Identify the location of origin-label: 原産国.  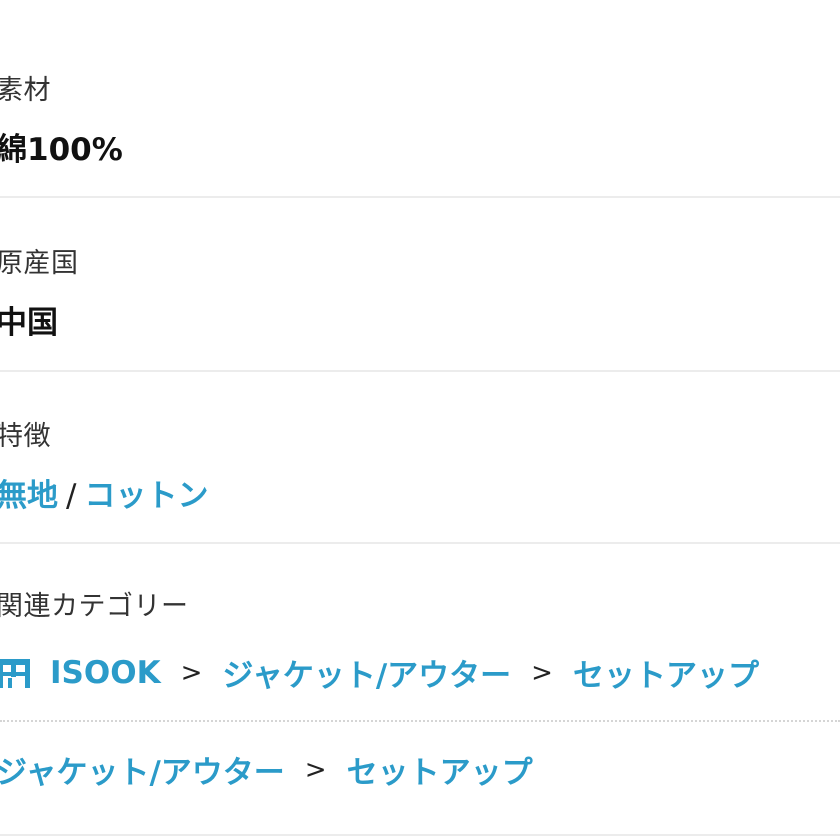
(39, 263).